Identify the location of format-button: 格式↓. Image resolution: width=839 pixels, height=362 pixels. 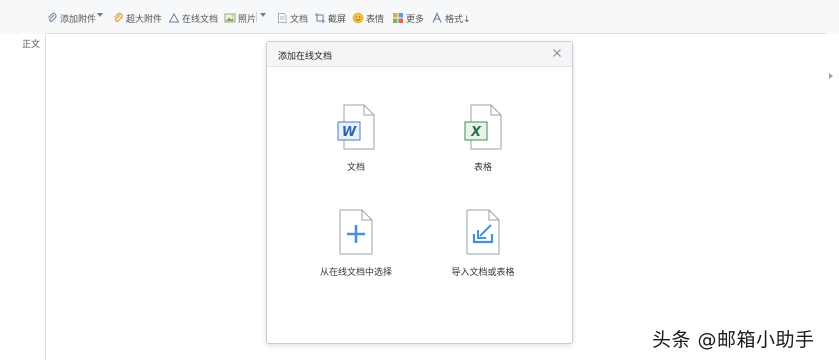
(451, 18).